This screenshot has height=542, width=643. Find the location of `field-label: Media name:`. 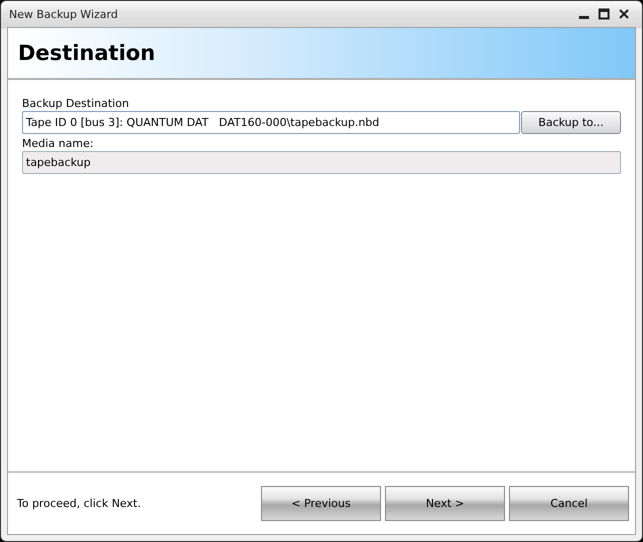

field-label: Media name: is located at coordinates (58, 143).